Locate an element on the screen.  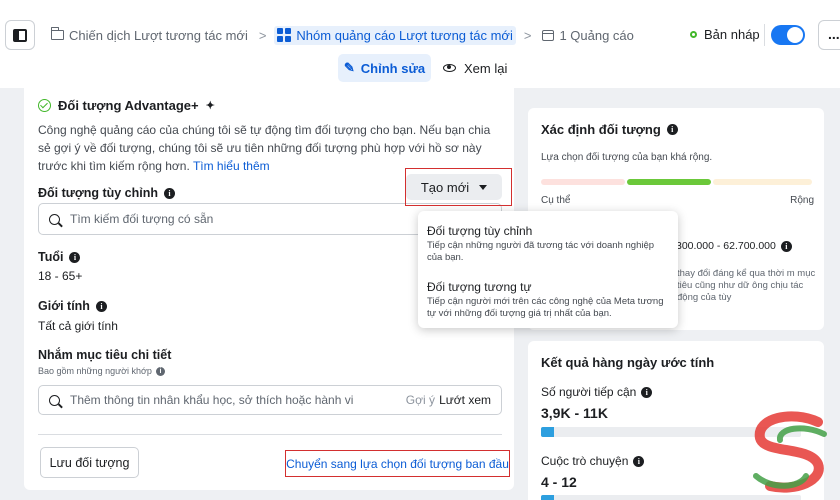
save-audience-button: Lưu đối tượng is located at coordinates (89, 462).